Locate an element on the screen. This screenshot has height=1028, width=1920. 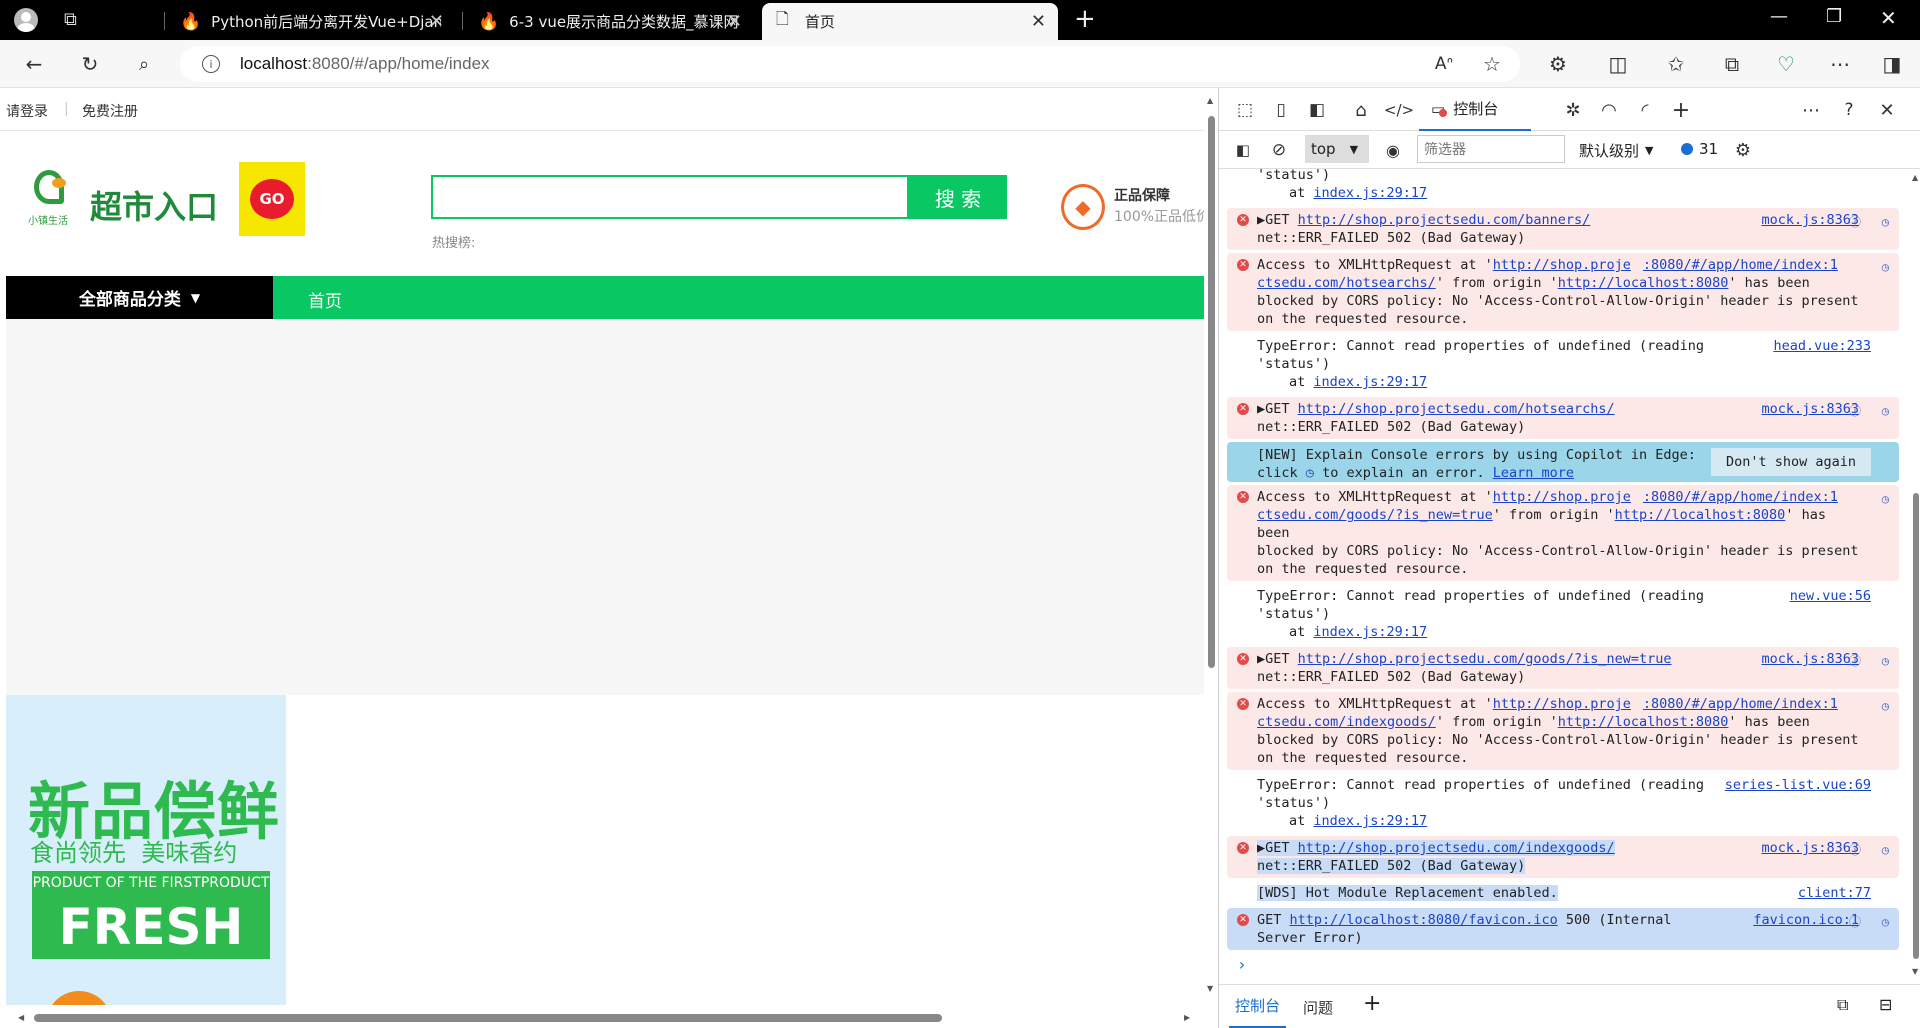
restore-button: ❐ is located at coordinates (1834, 16).